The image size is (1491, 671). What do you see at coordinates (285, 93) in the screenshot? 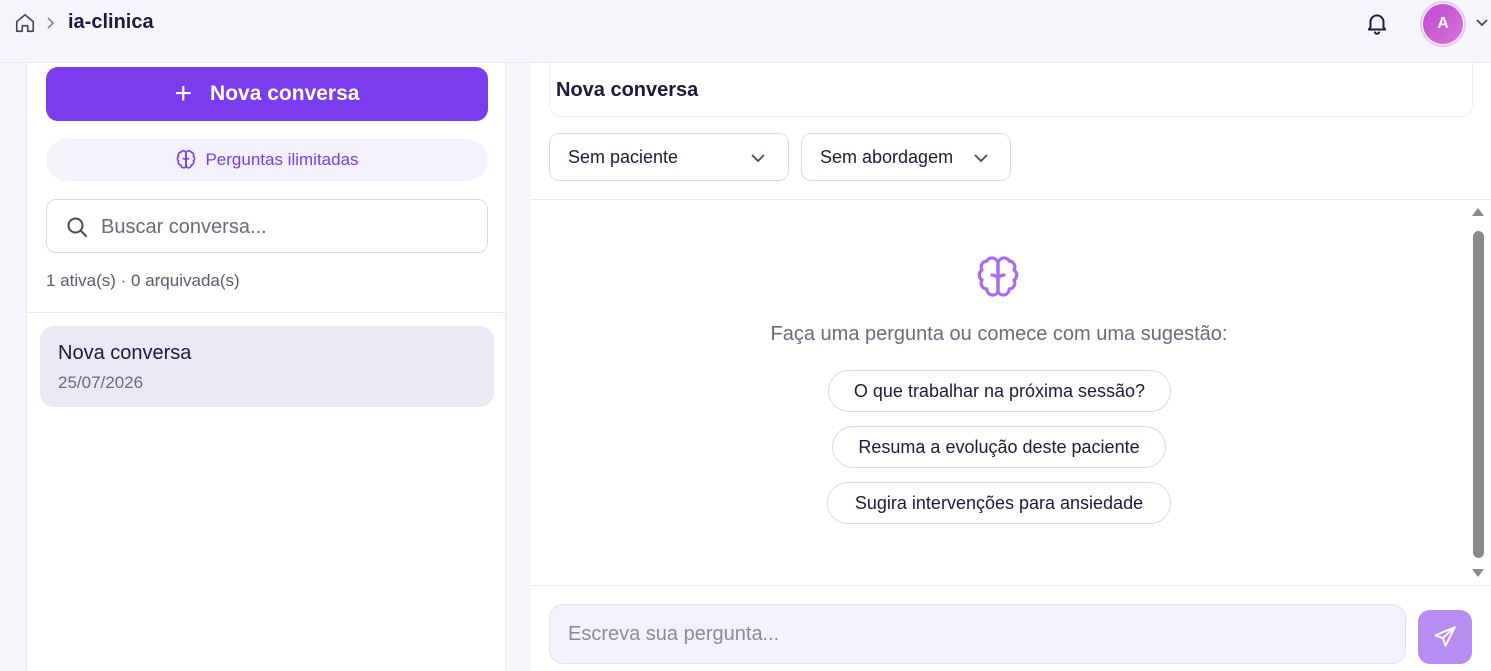
I see `new-conversation-label: Nova conversa` at bounding box center [285, 93].